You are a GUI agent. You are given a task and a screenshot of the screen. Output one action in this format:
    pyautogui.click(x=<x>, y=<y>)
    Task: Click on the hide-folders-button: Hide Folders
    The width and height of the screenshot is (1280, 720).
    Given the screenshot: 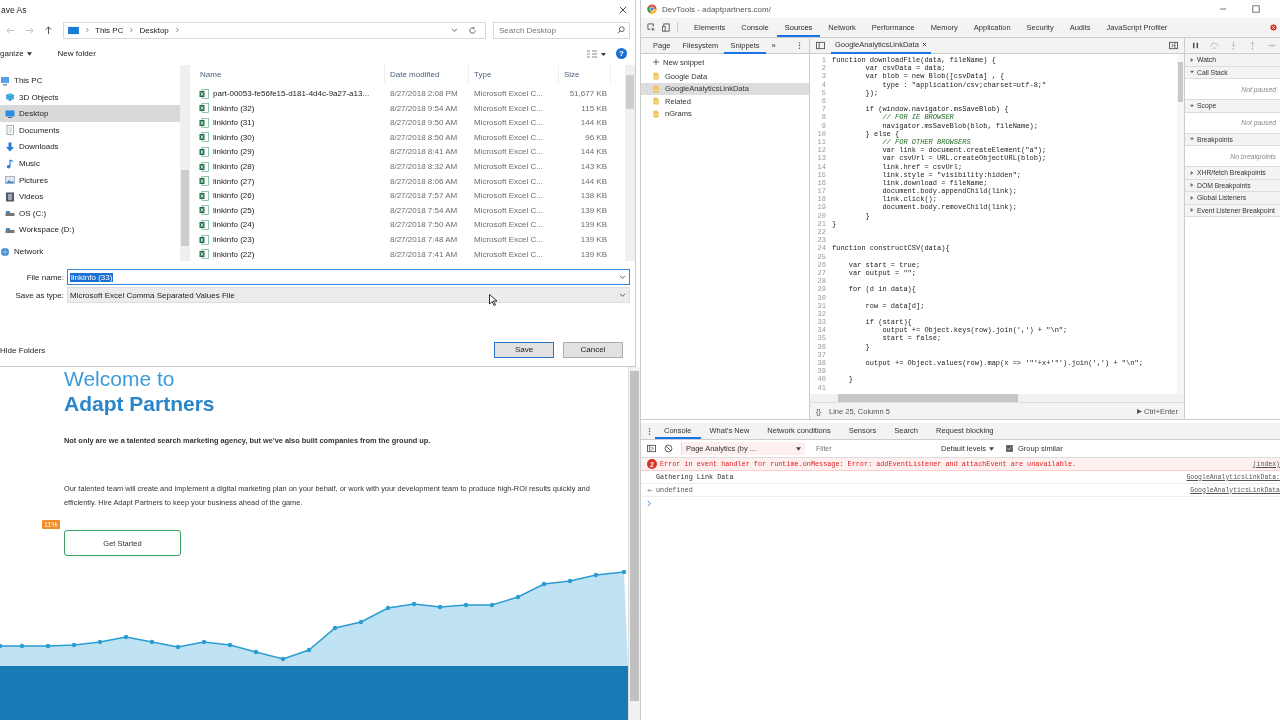 What is the action you would take?
    pyautogui.click(x=23, y=350)
    